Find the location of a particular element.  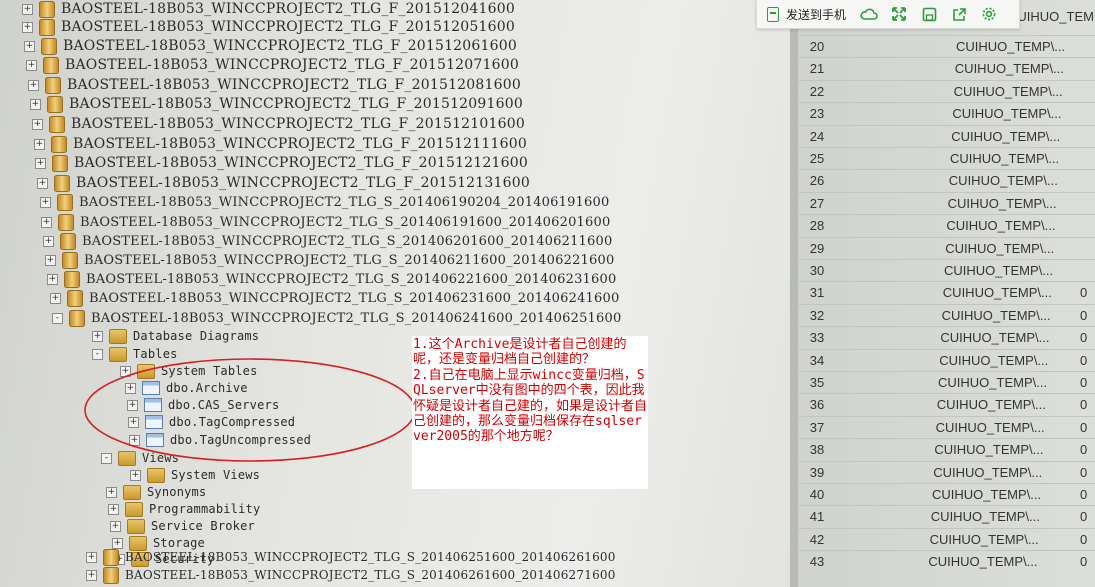

grid-row: 40 CUIHUO_TEMP\... 0 is located at coordinates (946, 495).